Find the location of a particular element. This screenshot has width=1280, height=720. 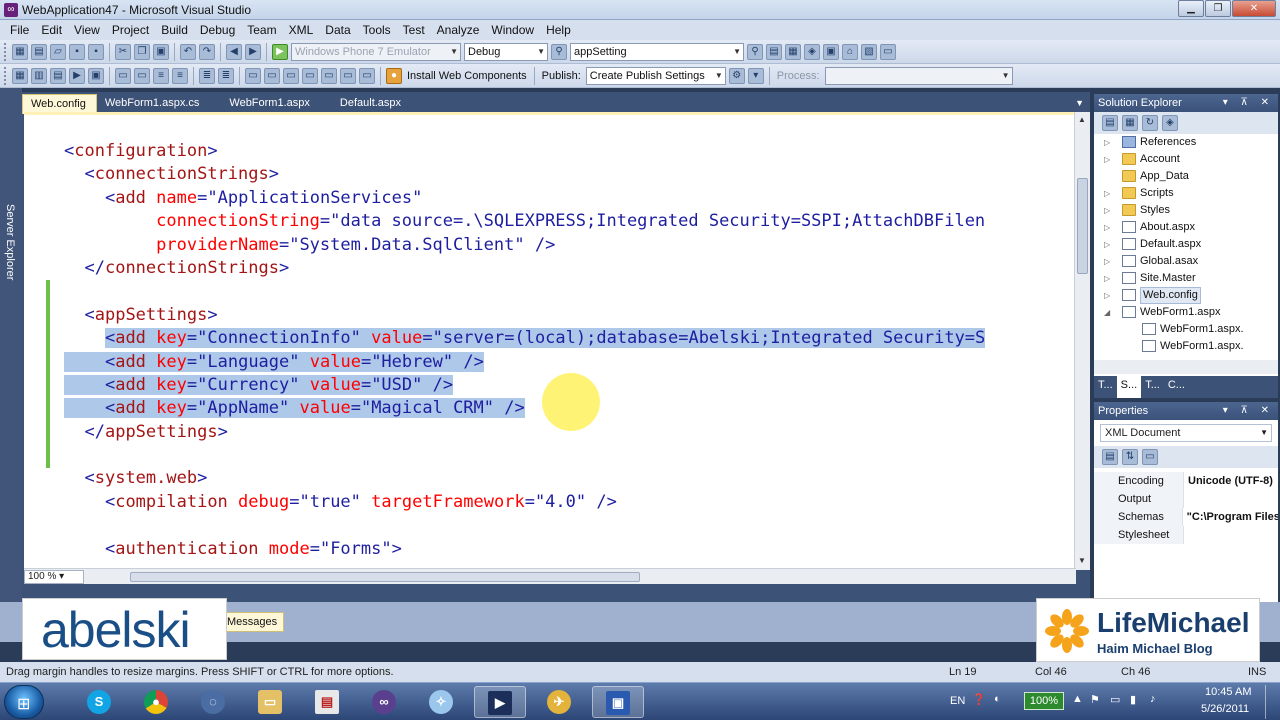

solution-explorer-icon: ▤ is located at coordinates (774, 51).